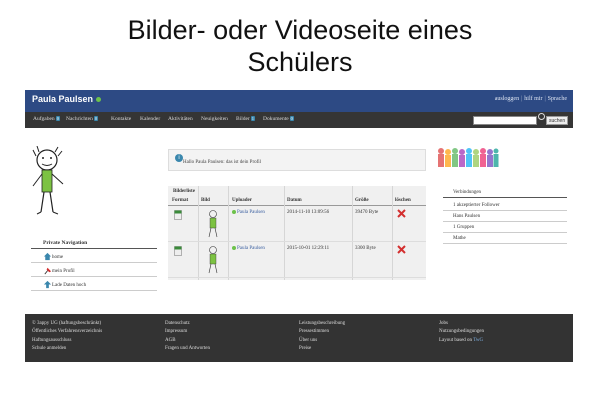  Describe the element at coordinates (67, 324) in the screenshot. I see `footer-link: © 3appy UG (haftungsbeschränkt)` at that location.